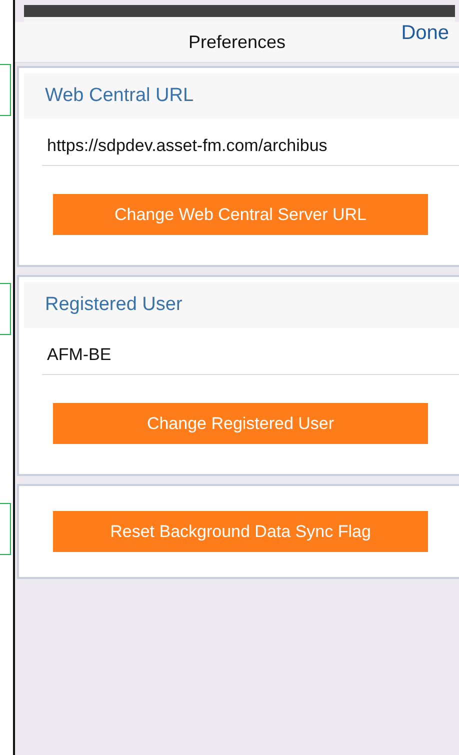 The width and height of the screenshot is (459, 755). Describe the element at coordinates (119, 96) in the screenshot. I see `section-title: Web Central URL` at that location.